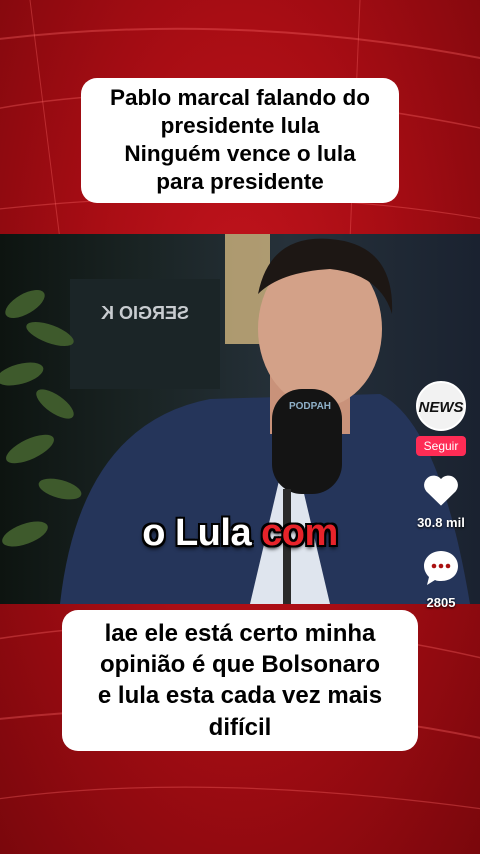  Describe the element at coordinates (240, 696) in the screenshot. I see `bottom-caption-line: e lula esta cada vez mais` at that location.